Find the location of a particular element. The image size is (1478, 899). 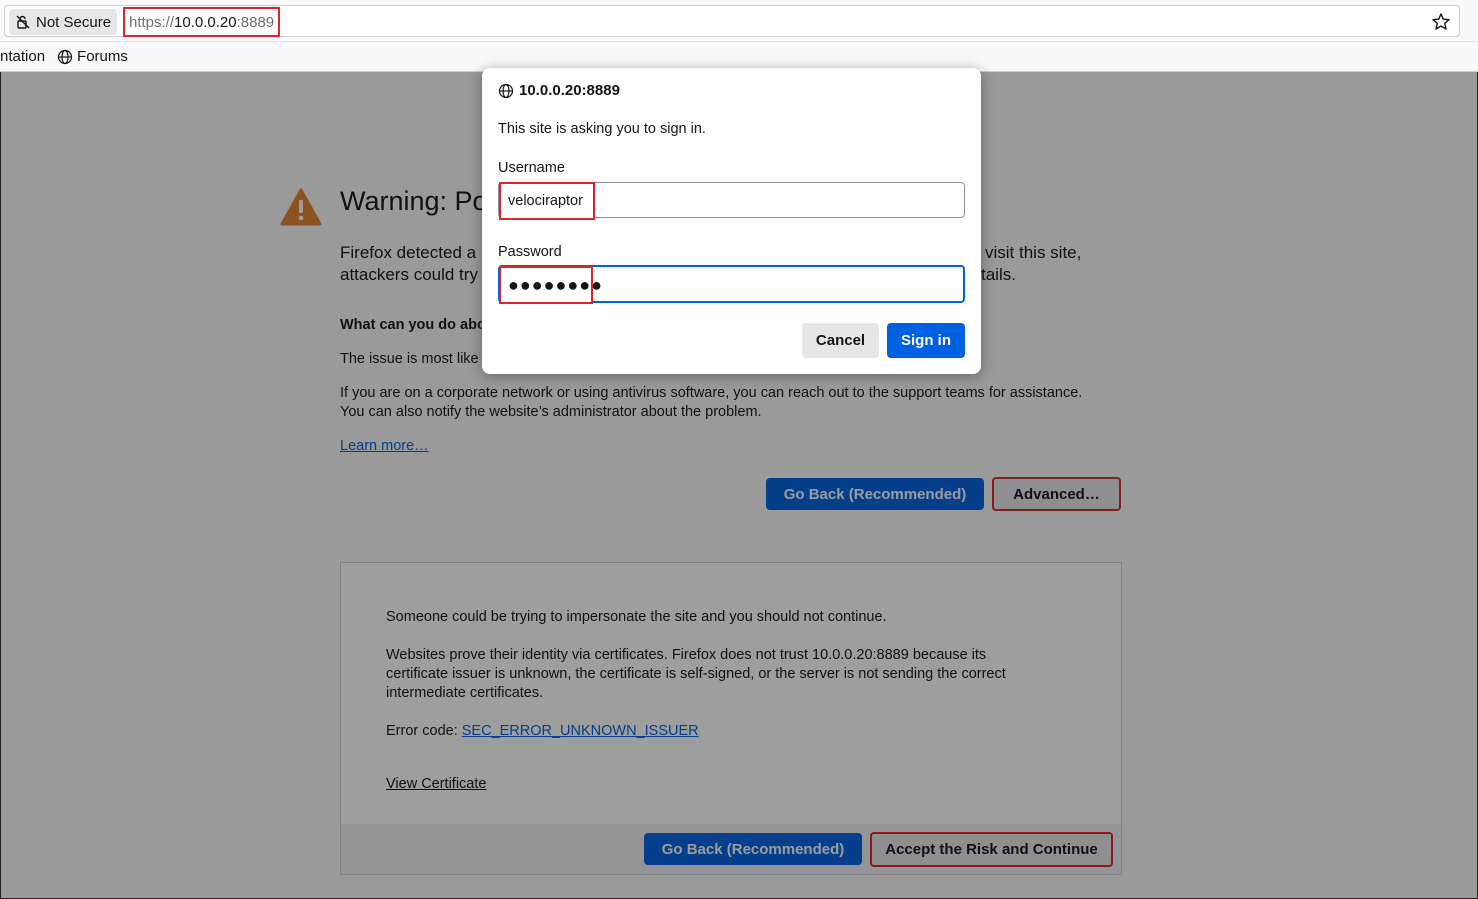

url-text: https://10.0.0.20:8889 is located at coordinates (202, 22).